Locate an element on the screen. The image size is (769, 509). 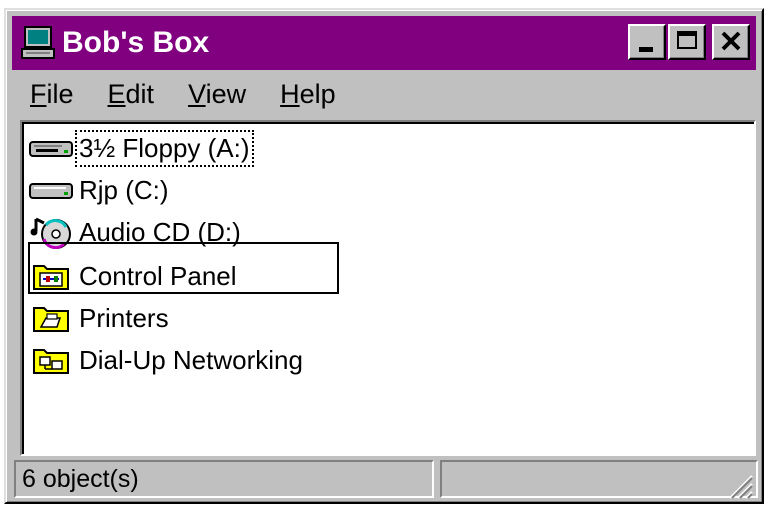
menu-edit: Edit is located at coordinates (131, 94).